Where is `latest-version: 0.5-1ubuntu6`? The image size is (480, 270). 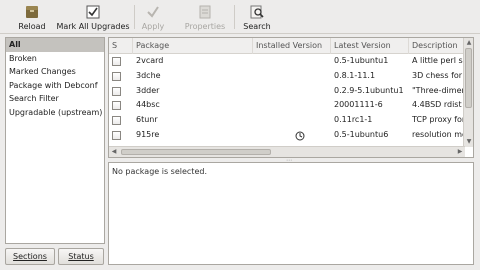
latest-version: 0.5-1ubuntu6 is located at coordinates (361, 134).